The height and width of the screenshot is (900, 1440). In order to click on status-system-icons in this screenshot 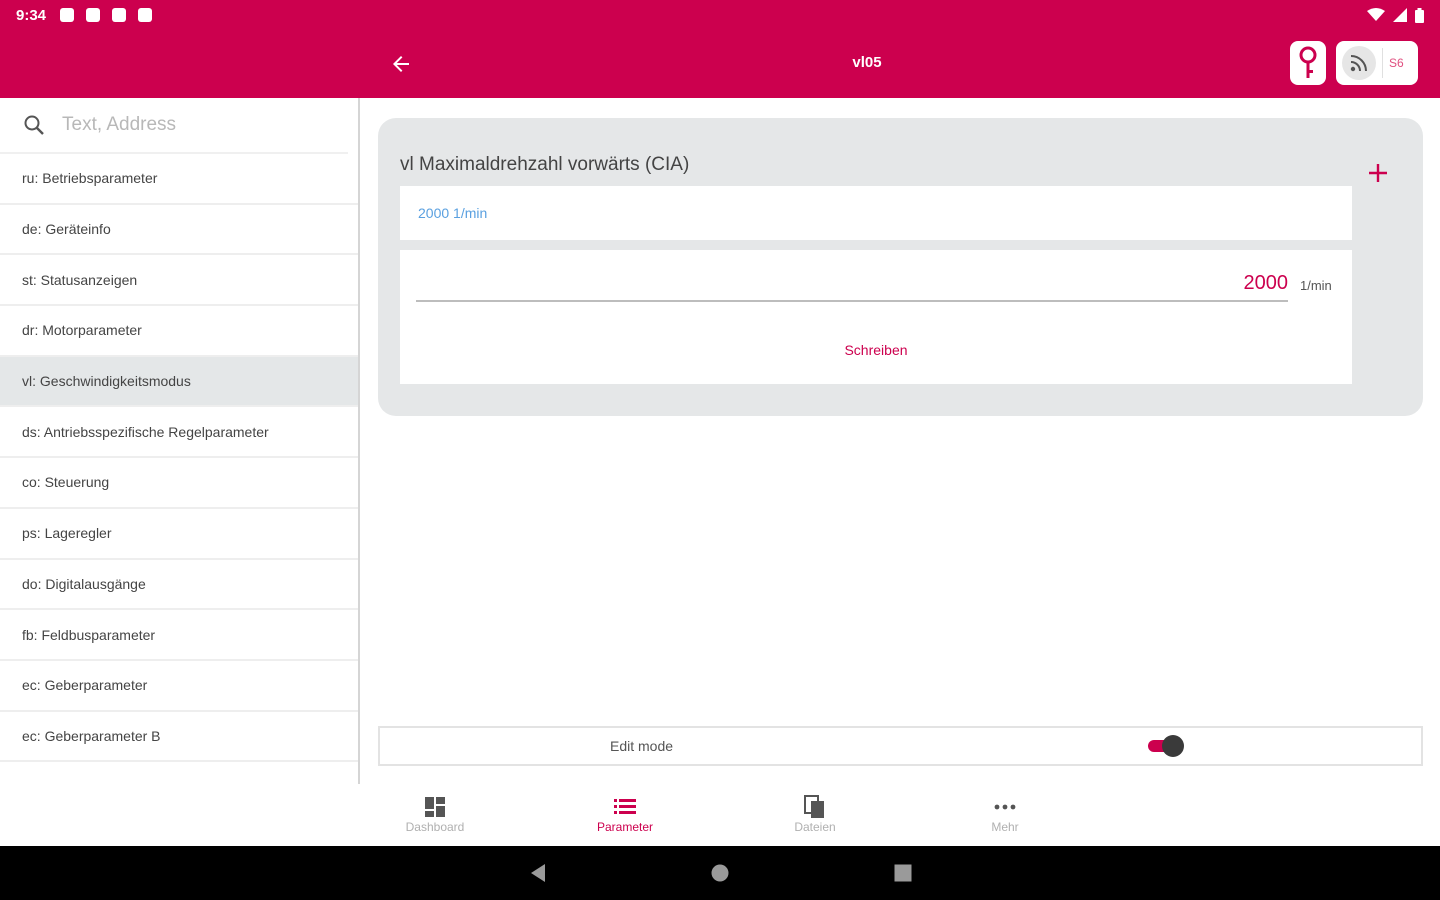, I will do `click(1395, 15)`.